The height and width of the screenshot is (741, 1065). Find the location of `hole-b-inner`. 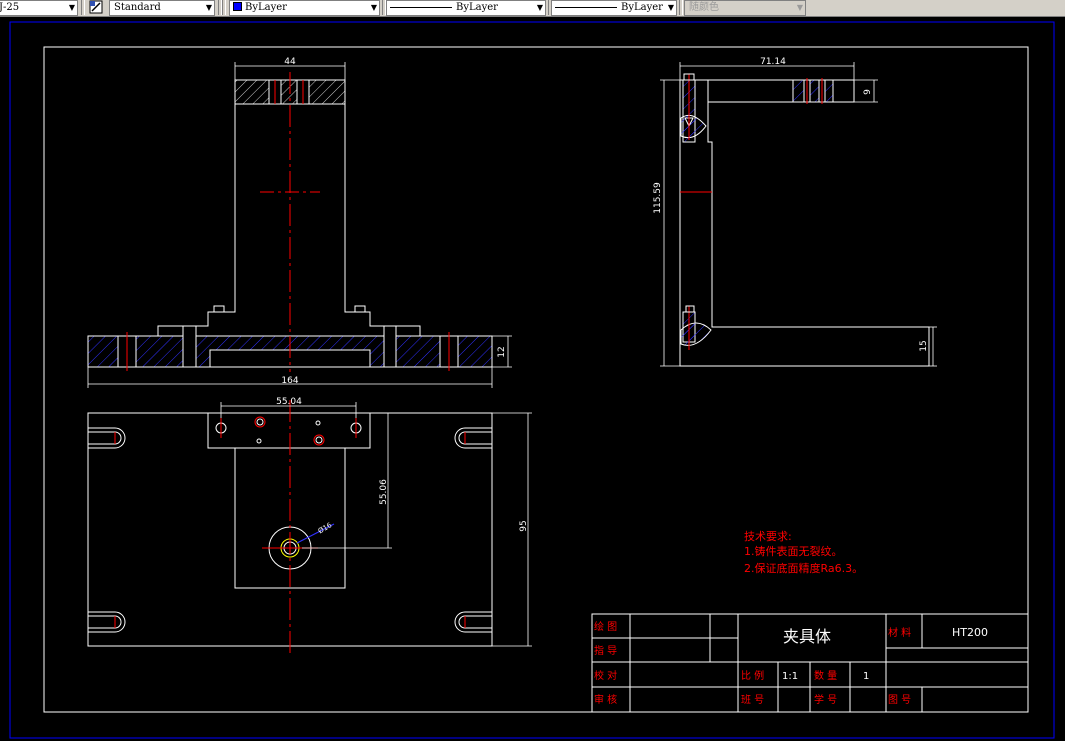

hole-b-inner is located at coordinates (319, 440).